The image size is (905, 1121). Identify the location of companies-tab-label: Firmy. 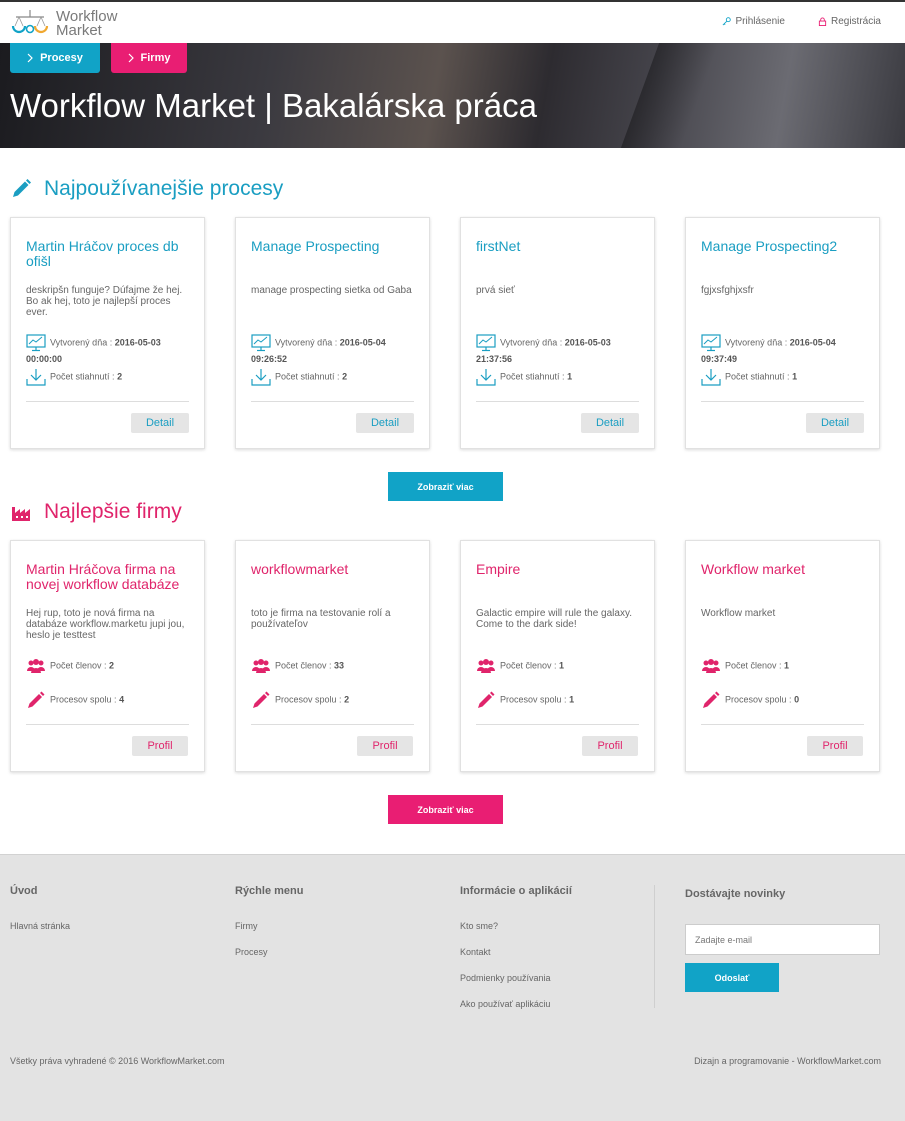
(155, 58).